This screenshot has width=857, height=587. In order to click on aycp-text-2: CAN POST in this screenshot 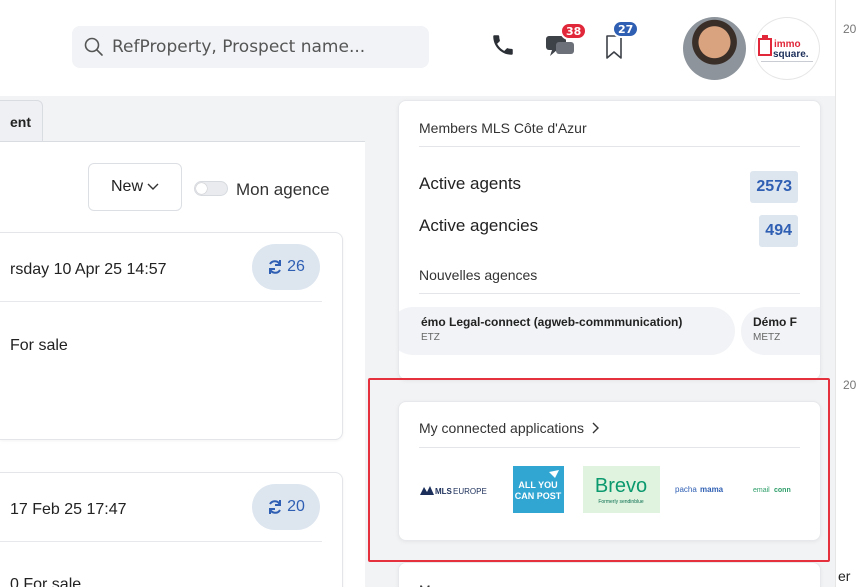, I will do `click(538, 496)`.